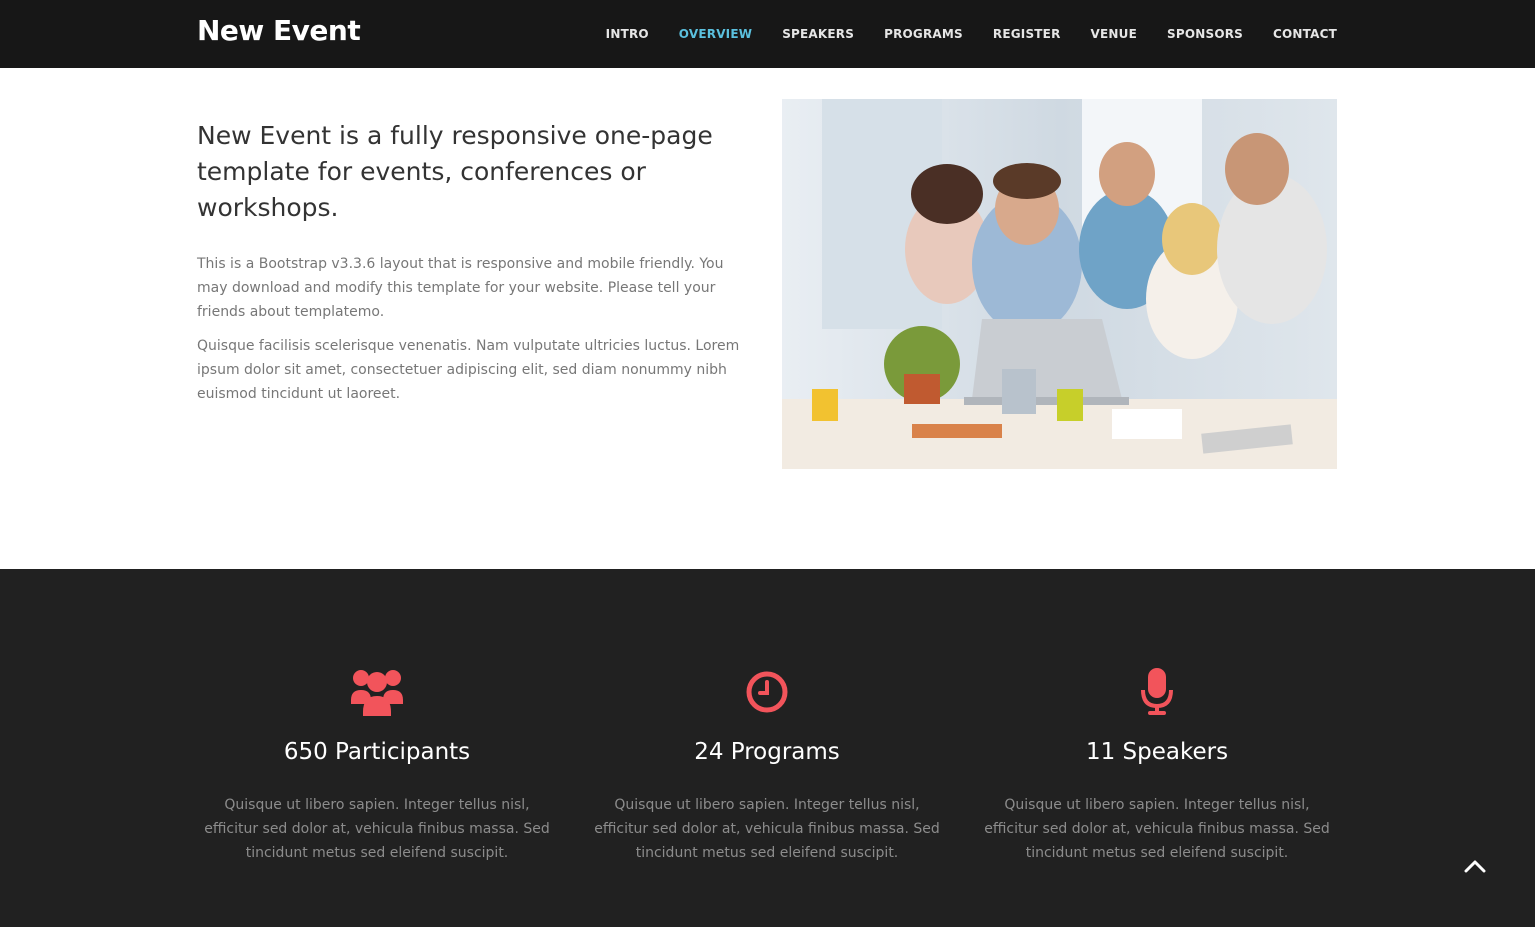 The height and width of the screenshot is (927, 1535). Describe the element at coordinates (279, 30) in the screenshot. I see `brand-logo: New Event` at that location.